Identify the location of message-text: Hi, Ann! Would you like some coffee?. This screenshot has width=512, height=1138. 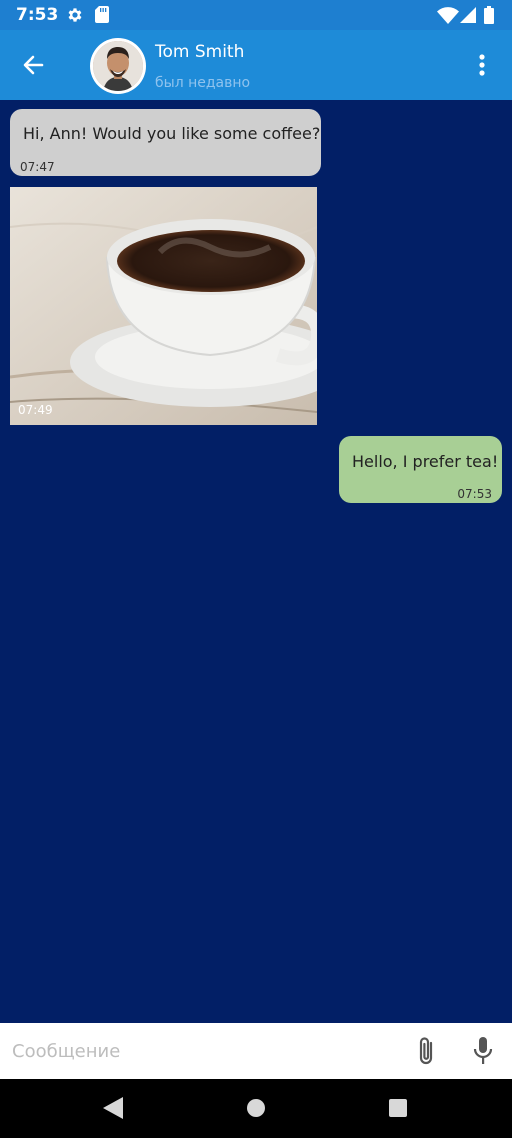
(172, 133).